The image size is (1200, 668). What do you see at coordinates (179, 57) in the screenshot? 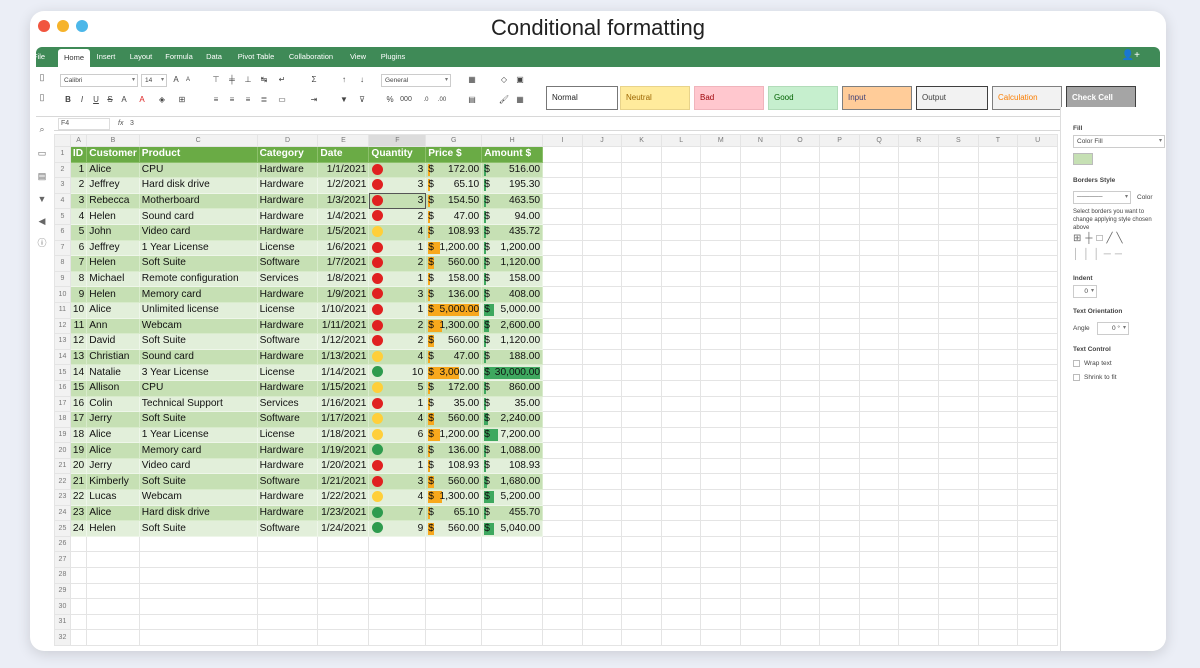
I see `menu-formula: Formula` at bounding box center [179, 57].